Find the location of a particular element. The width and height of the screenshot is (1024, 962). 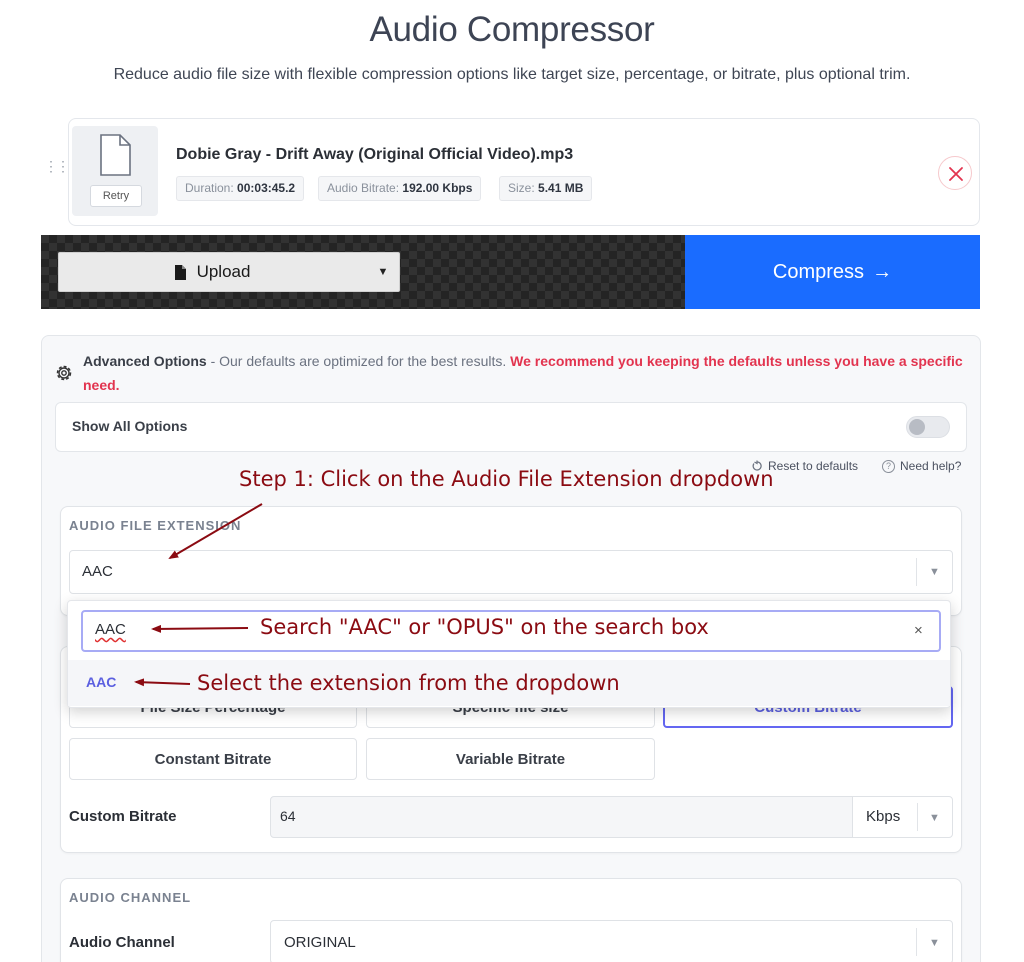

audio-extension-value: AAC is located at coordinates (97, 571).